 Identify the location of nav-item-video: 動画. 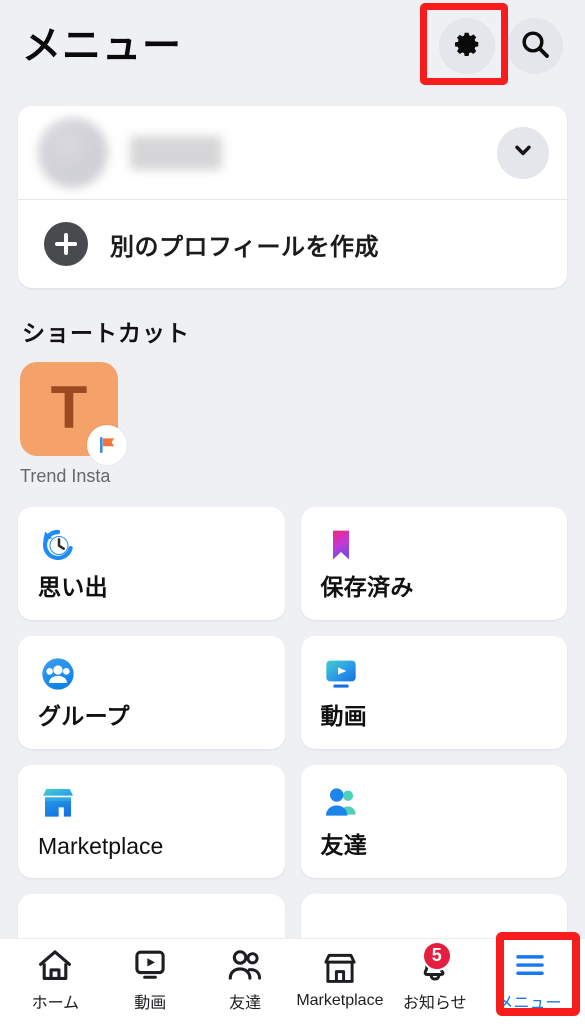
(150, 980).